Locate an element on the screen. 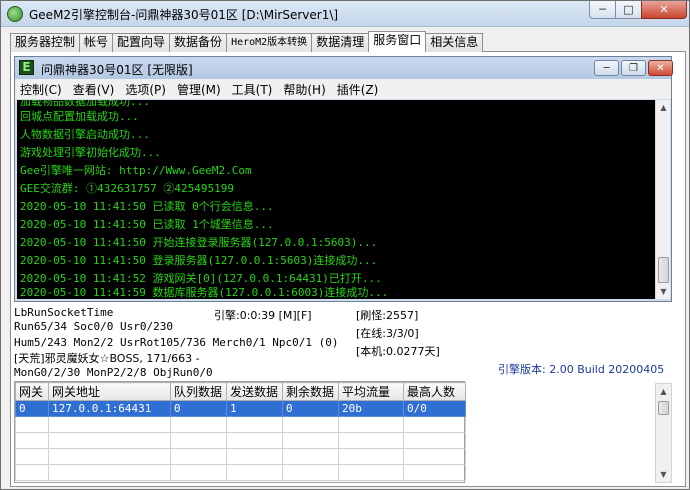 The width and height of the screenshot is (690, 490). online-count: [在线:3/3/0] is located at coordinates (387, 333).